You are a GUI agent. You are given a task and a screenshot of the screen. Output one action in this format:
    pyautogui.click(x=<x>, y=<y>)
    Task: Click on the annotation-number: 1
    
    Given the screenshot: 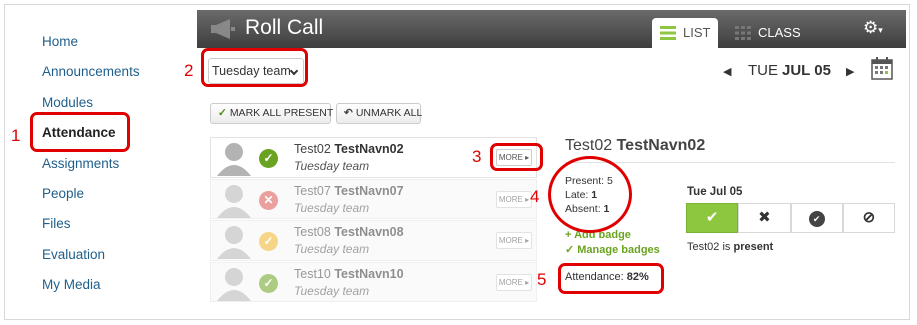 What is the action you would take?
    pyautogui.click(x=16, y=135)
    